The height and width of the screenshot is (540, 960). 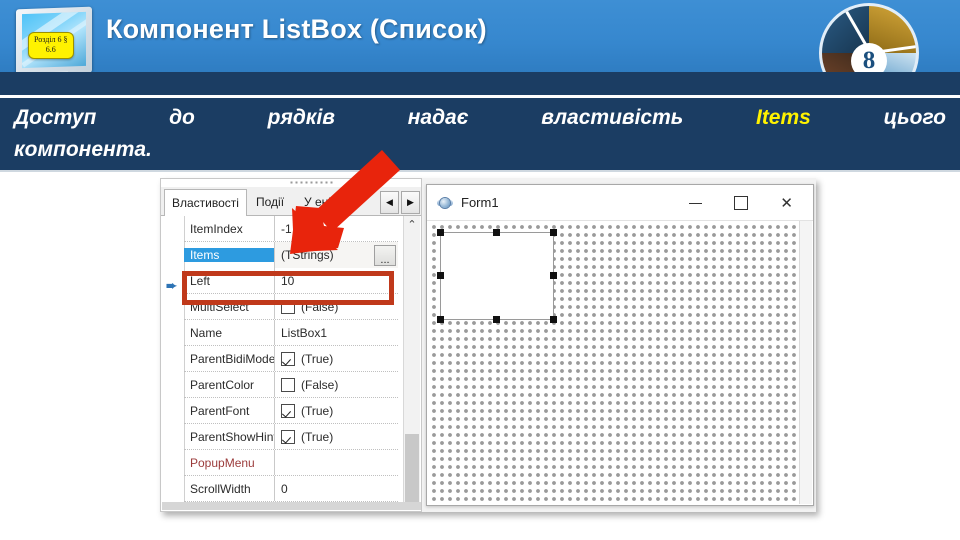 I want to click on window-controls: ✕, so click(x=748, y=203).